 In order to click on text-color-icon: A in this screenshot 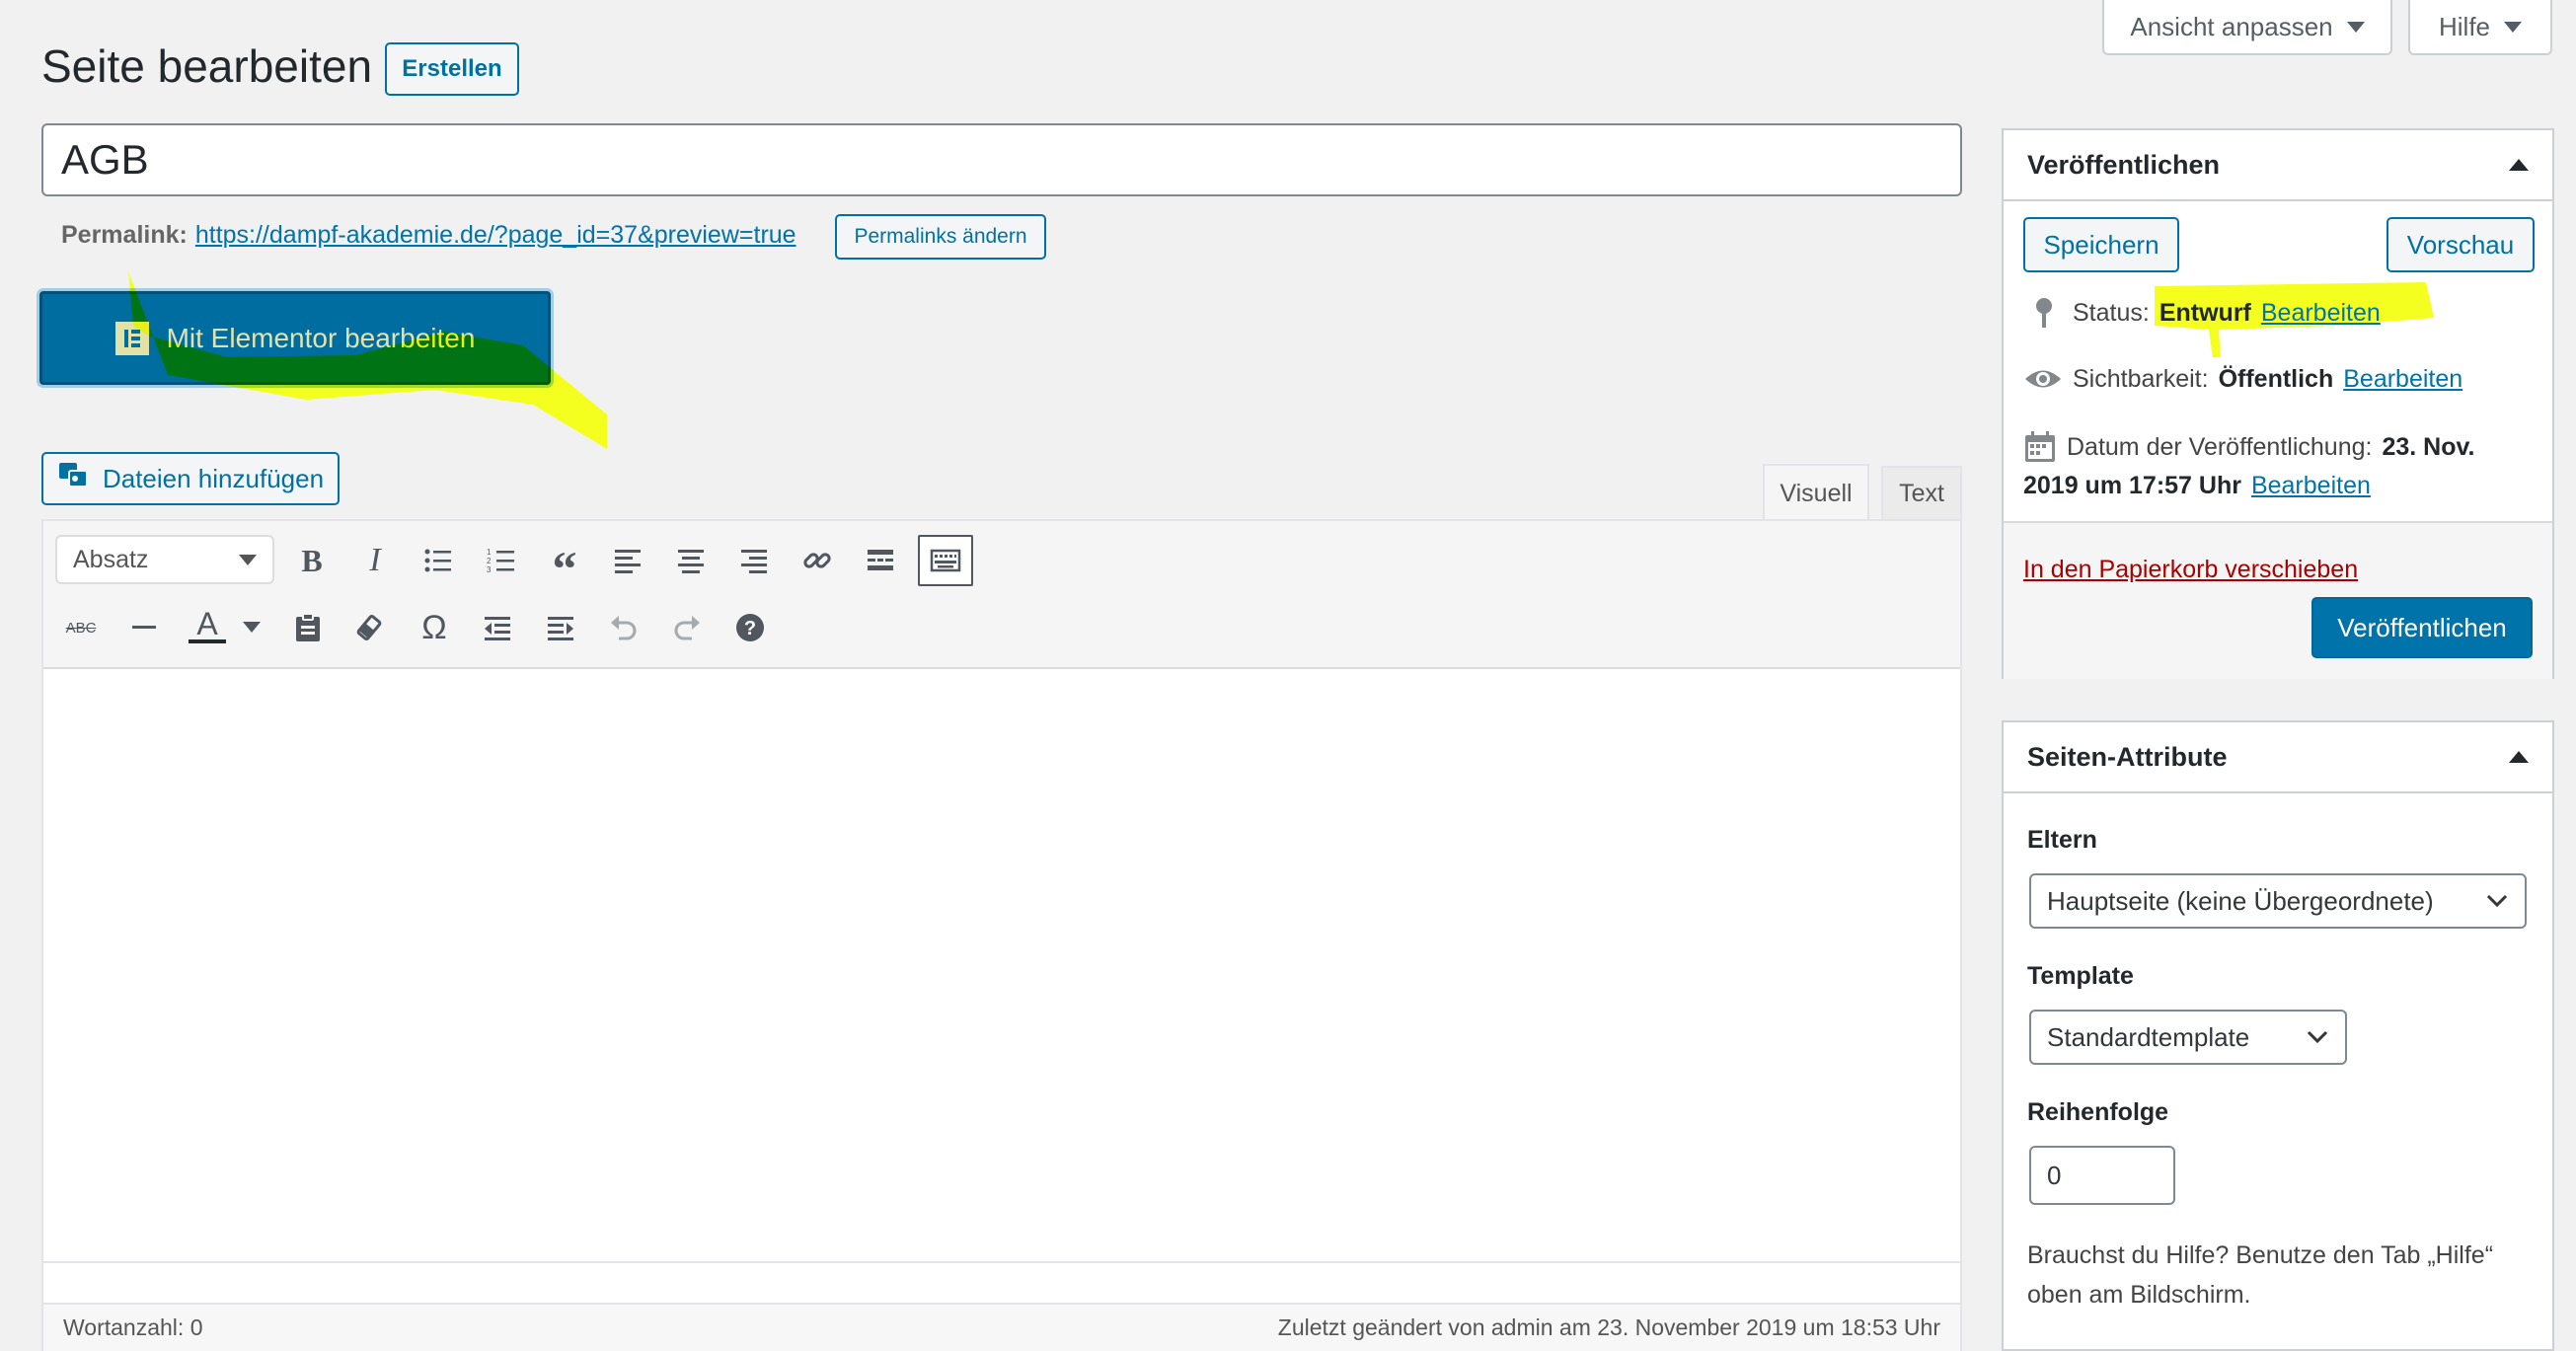, I will do `click(207, 625)`.